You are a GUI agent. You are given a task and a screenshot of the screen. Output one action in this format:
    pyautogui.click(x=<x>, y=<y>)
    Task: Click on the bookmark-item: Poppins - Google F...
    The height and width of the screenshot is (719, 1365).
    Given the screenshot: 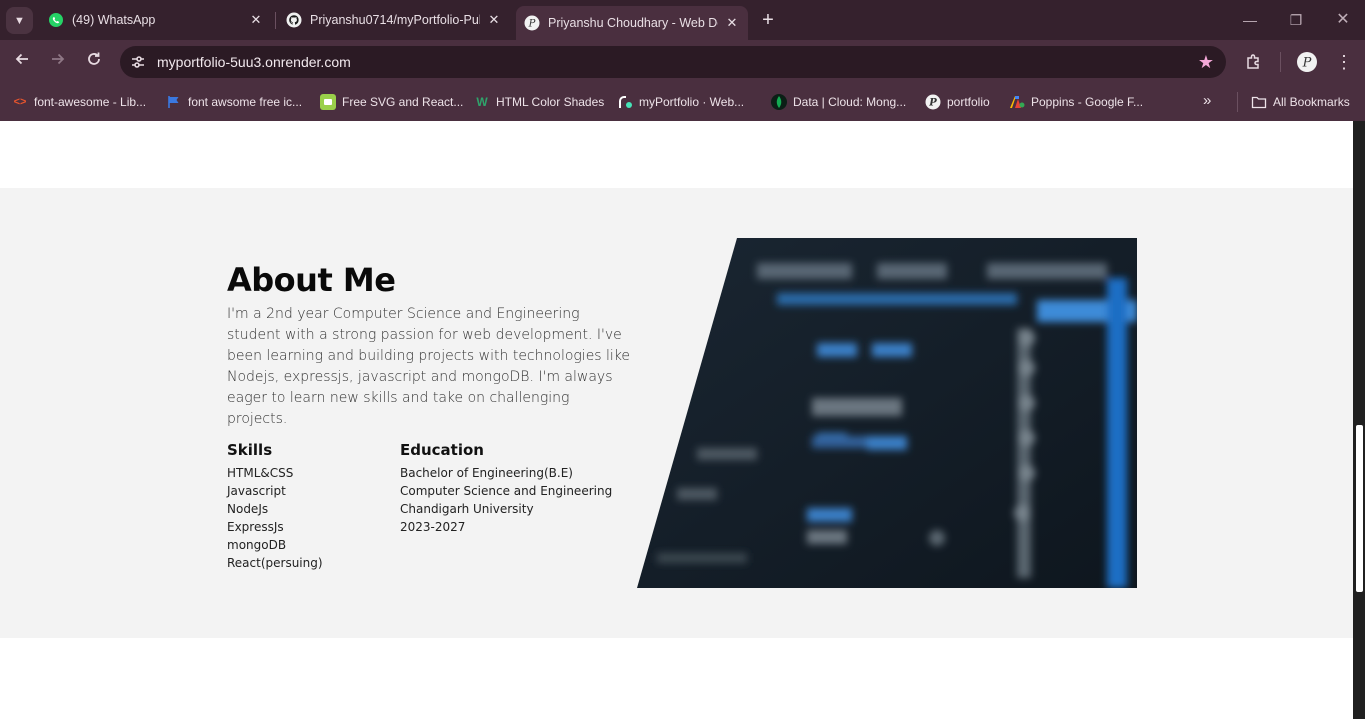 What is the action you would take?
    pyautogui.click(x=1076, y=102)
    